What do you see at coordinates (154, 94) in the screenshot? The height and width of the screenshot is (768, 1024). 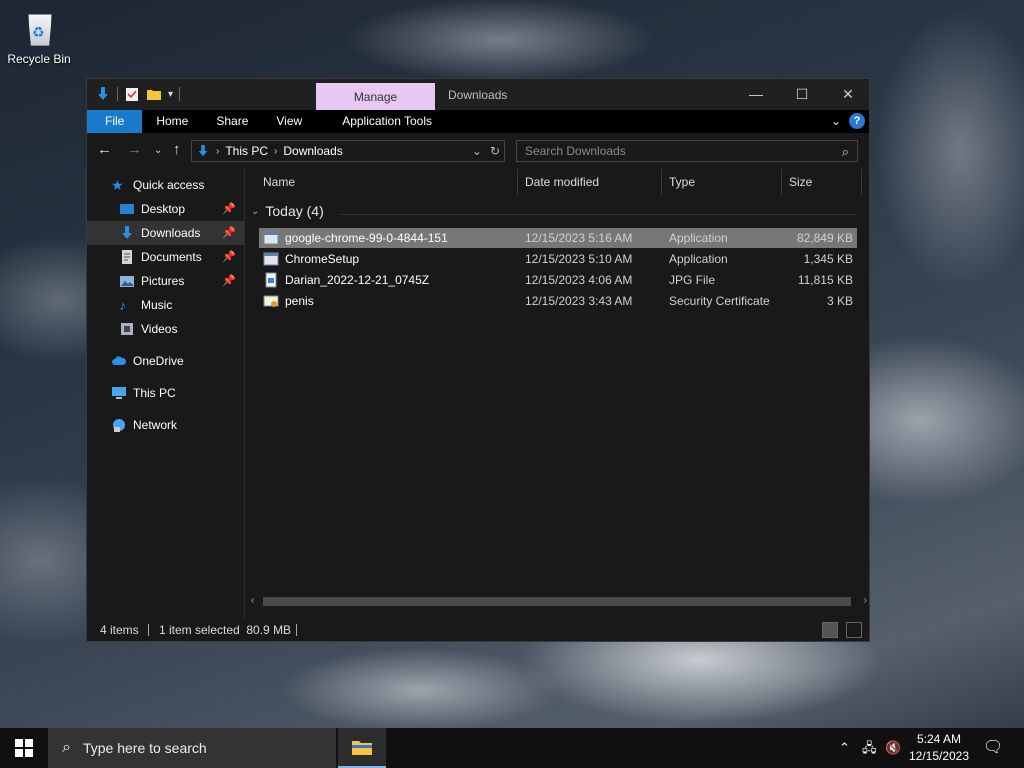 I see `new-folder-icon` at bounding box center [154, 94].